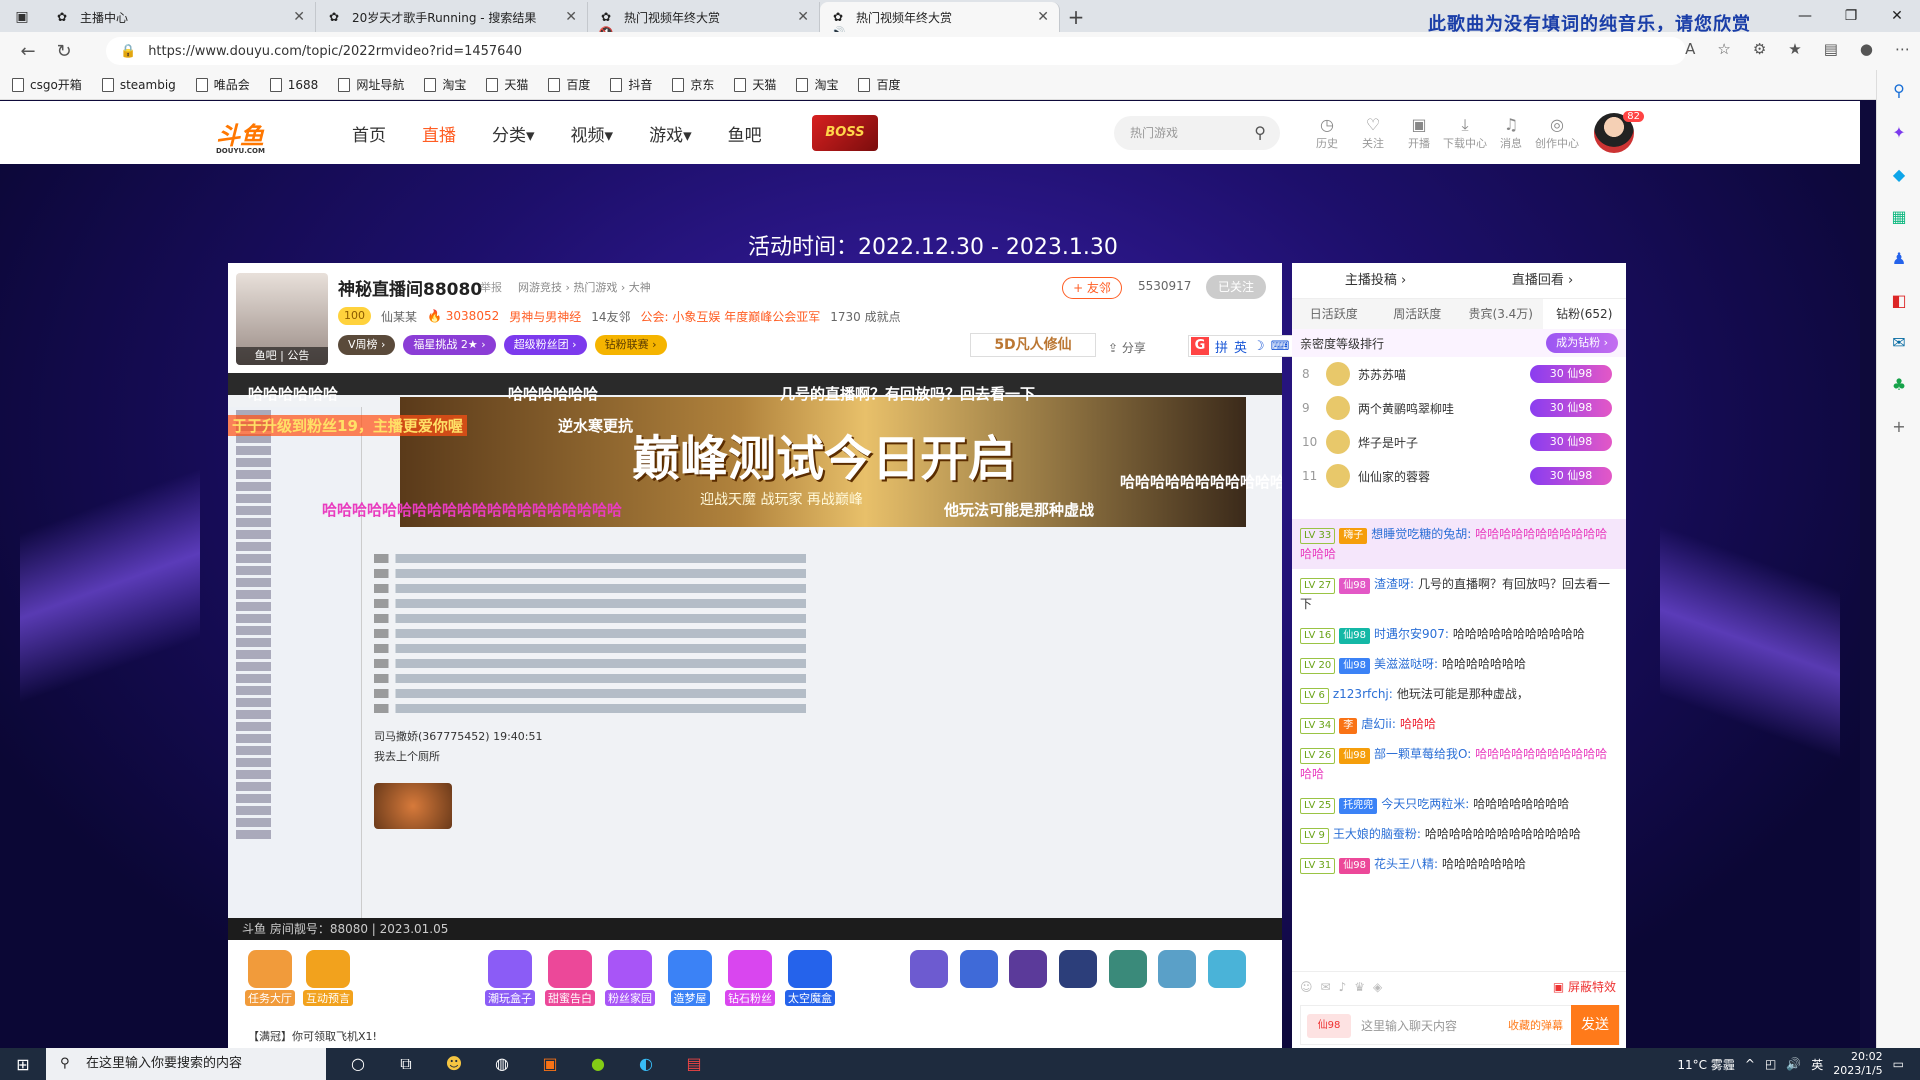  What do you see at coordinates (598, 1064) in the screenshot?
I see `app-icon: ●` at bounding box center [598, 1064].